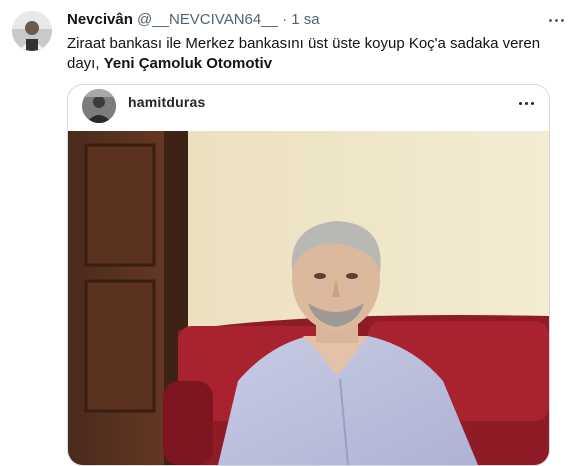 This screenshot has width=574, height=466. What do you see at coordinates (308, 108) in the screenshot?
I see `embedded-post-header: hamitduras` at bounding box center [308, 108].